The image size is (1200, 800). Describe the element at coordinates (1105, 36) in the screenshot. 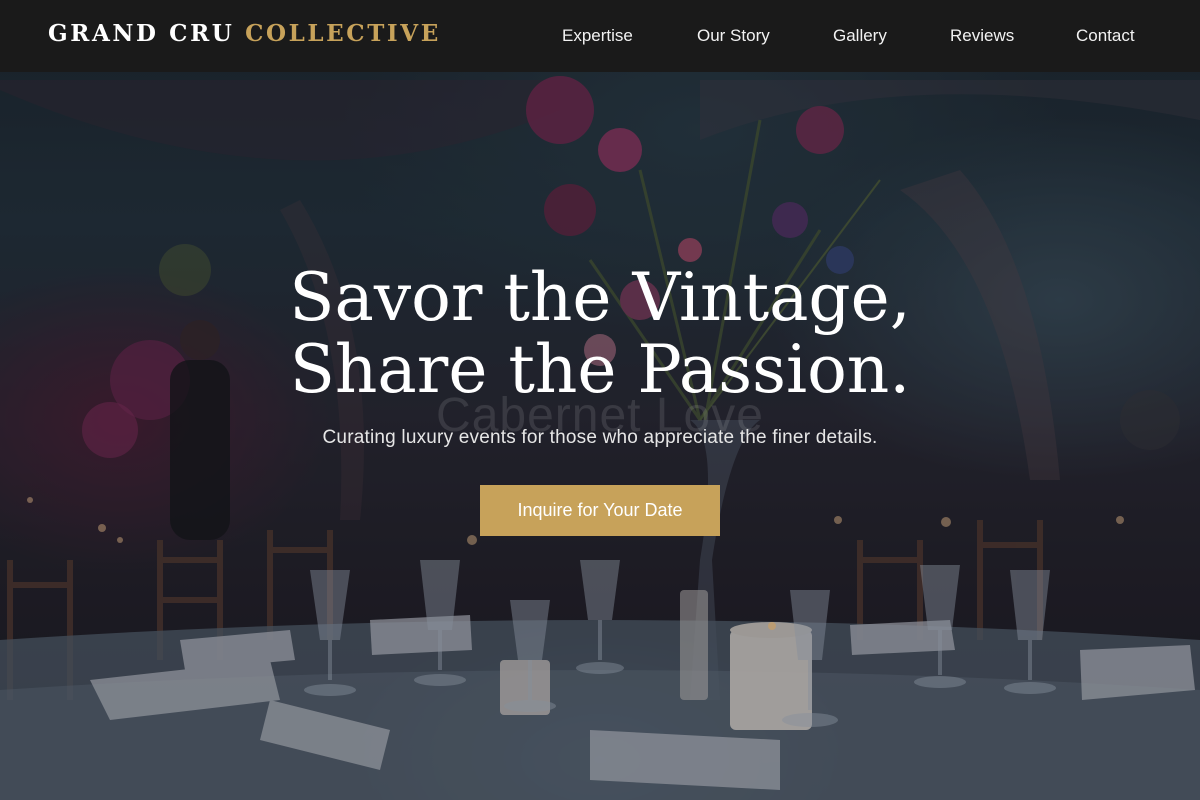

I see `nav-link-contact: Contact` at that location.